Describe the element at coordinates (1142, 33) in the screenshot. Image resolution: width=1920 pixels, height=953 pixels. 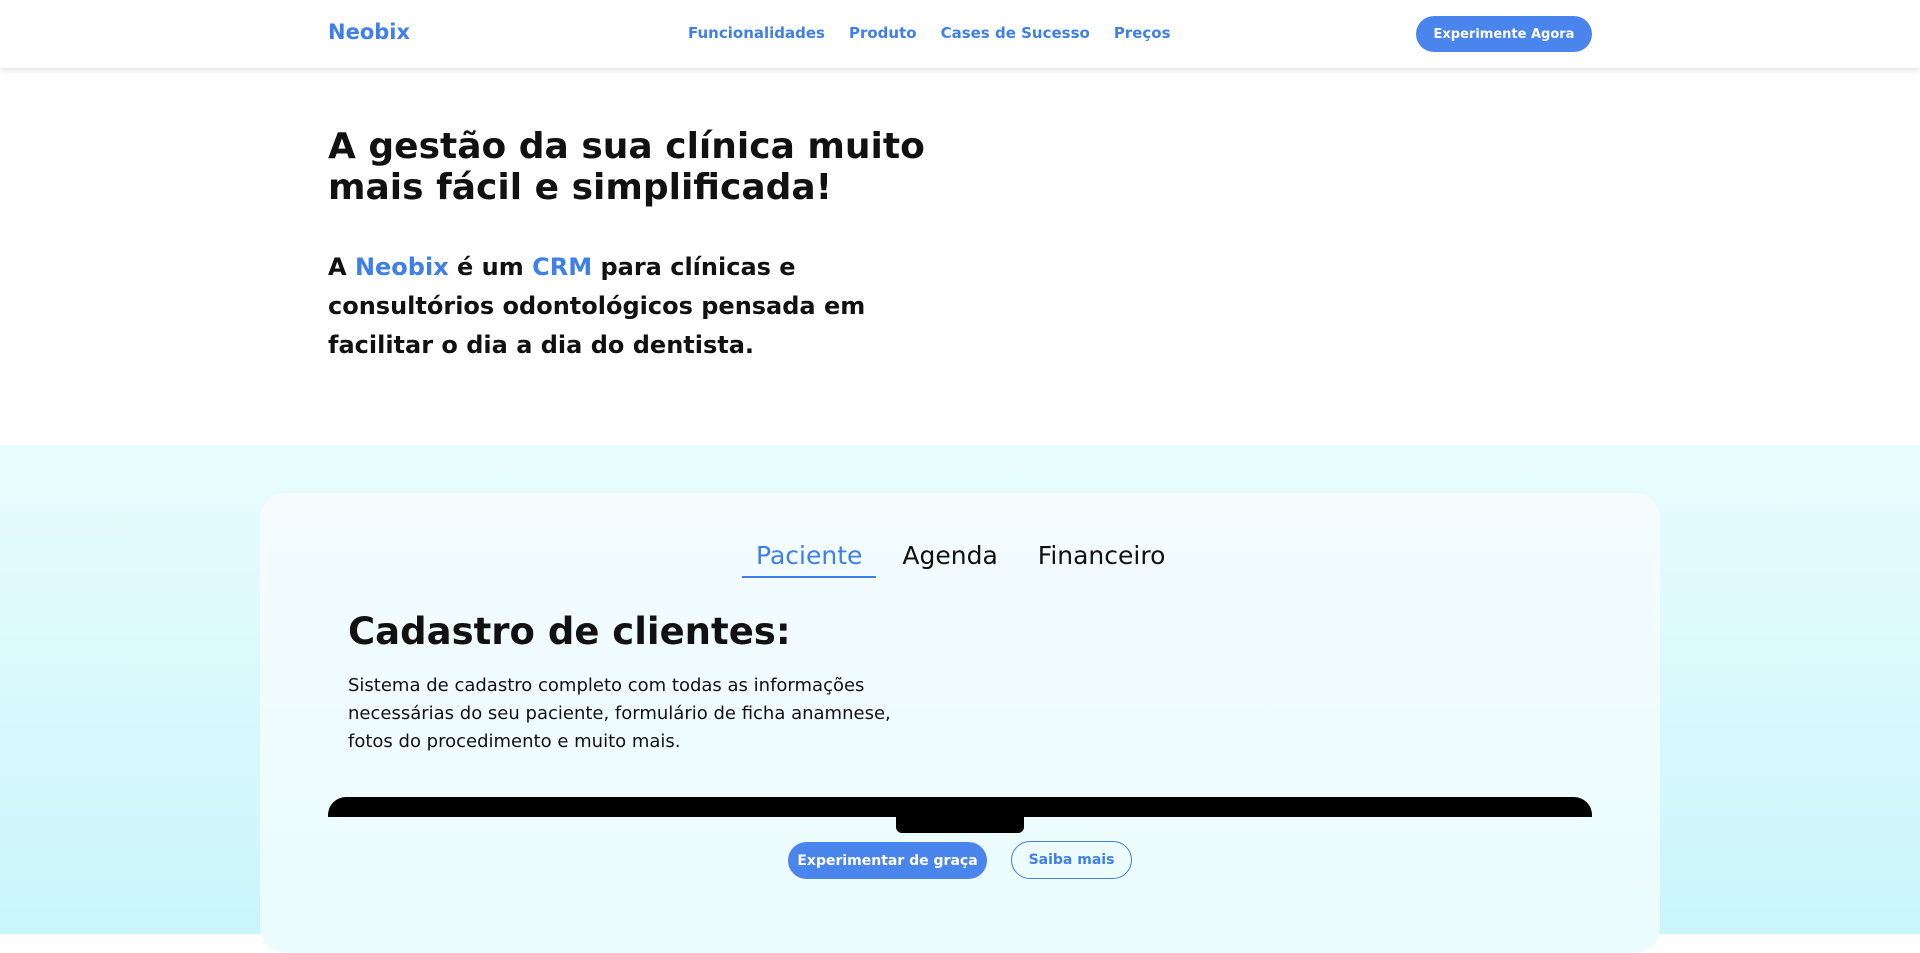
I see `nav-link-precos: Preços` at that location.